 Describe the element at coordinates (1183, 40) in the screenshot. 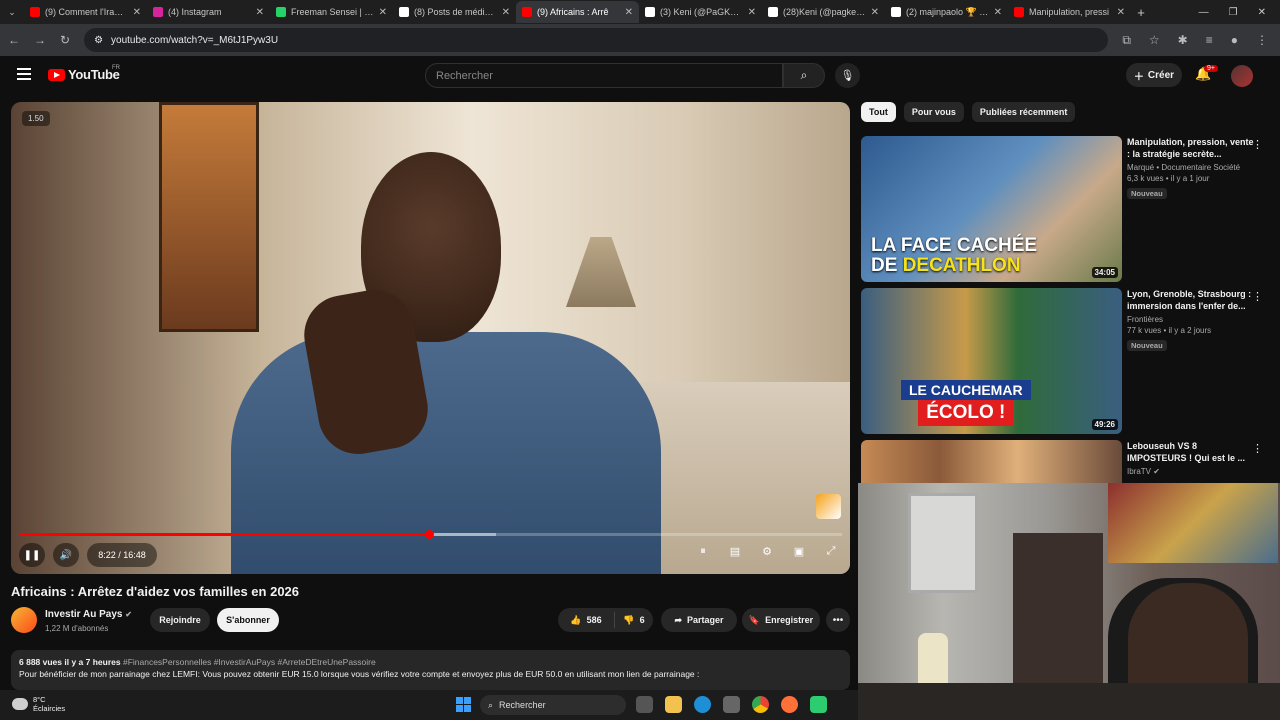

I see `extensions-icon: ✱` at that location.